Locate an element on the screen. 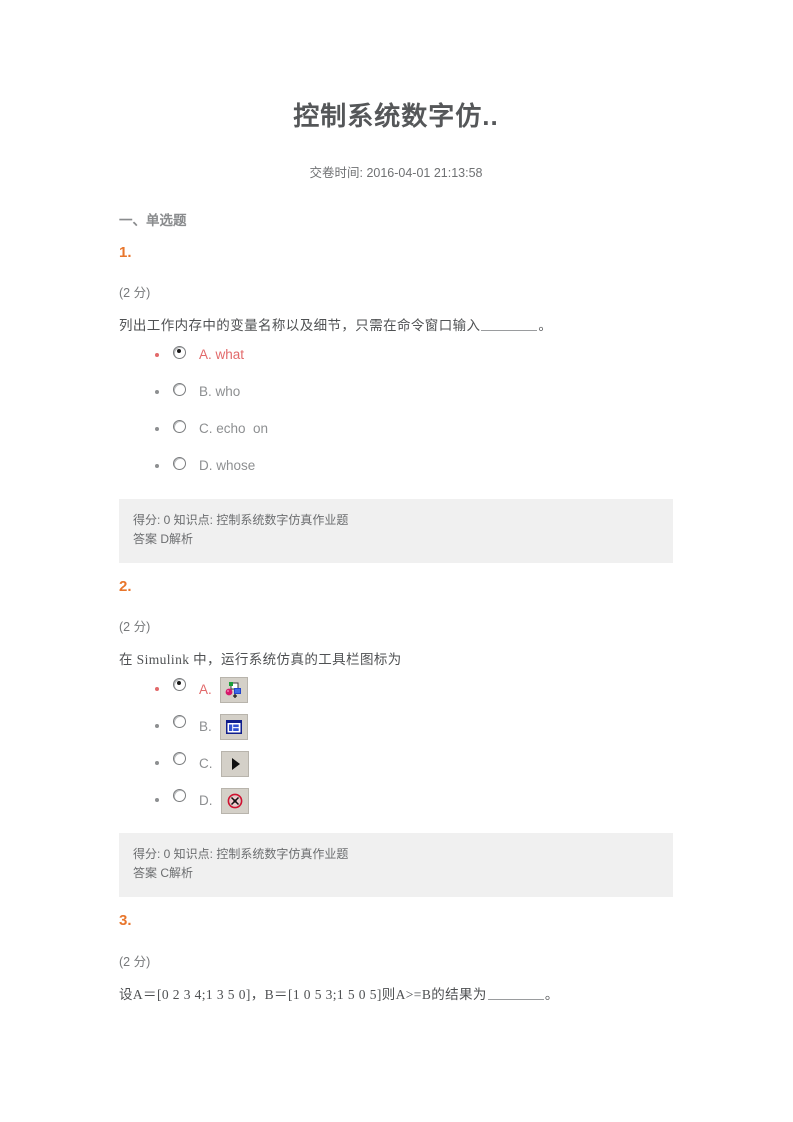 The image size is (793, 1122). option-label: D. is located at coordinates (206, 800).